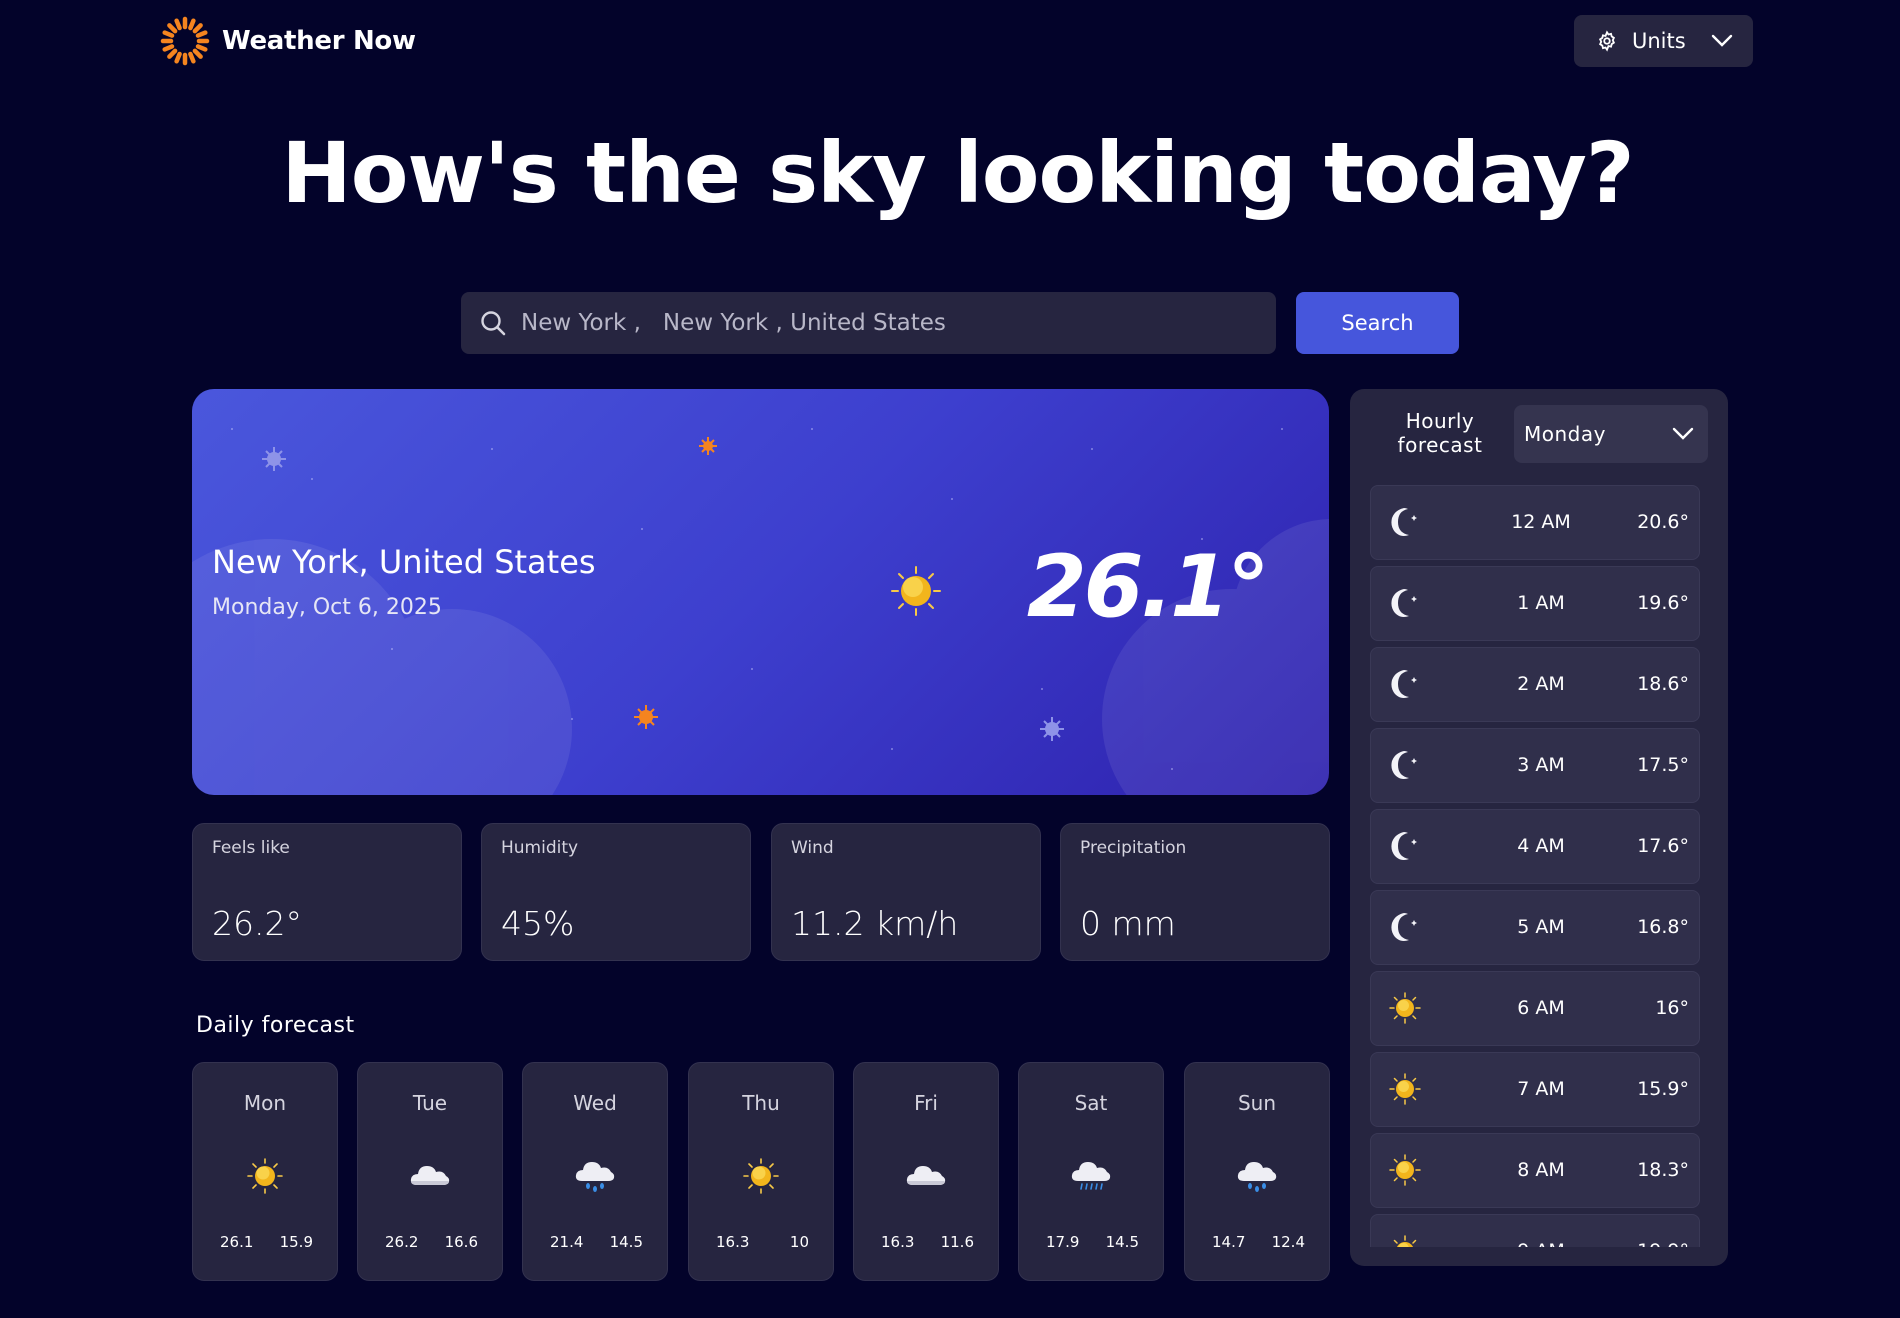 This screenshot has width=1900, height=1318. Describe the element at coordinates (957, 173) in the screenshot. I see `page-title: How's the sky looking today?` at that location.